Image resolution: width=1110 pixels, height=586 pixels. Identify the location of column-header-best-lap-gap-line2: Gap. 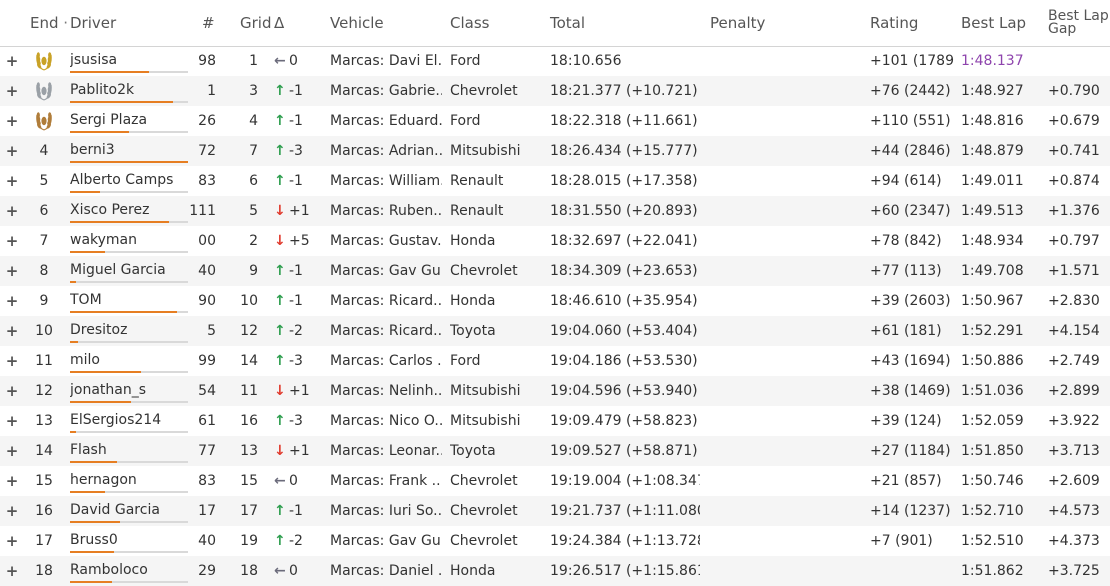
(1062, 29).